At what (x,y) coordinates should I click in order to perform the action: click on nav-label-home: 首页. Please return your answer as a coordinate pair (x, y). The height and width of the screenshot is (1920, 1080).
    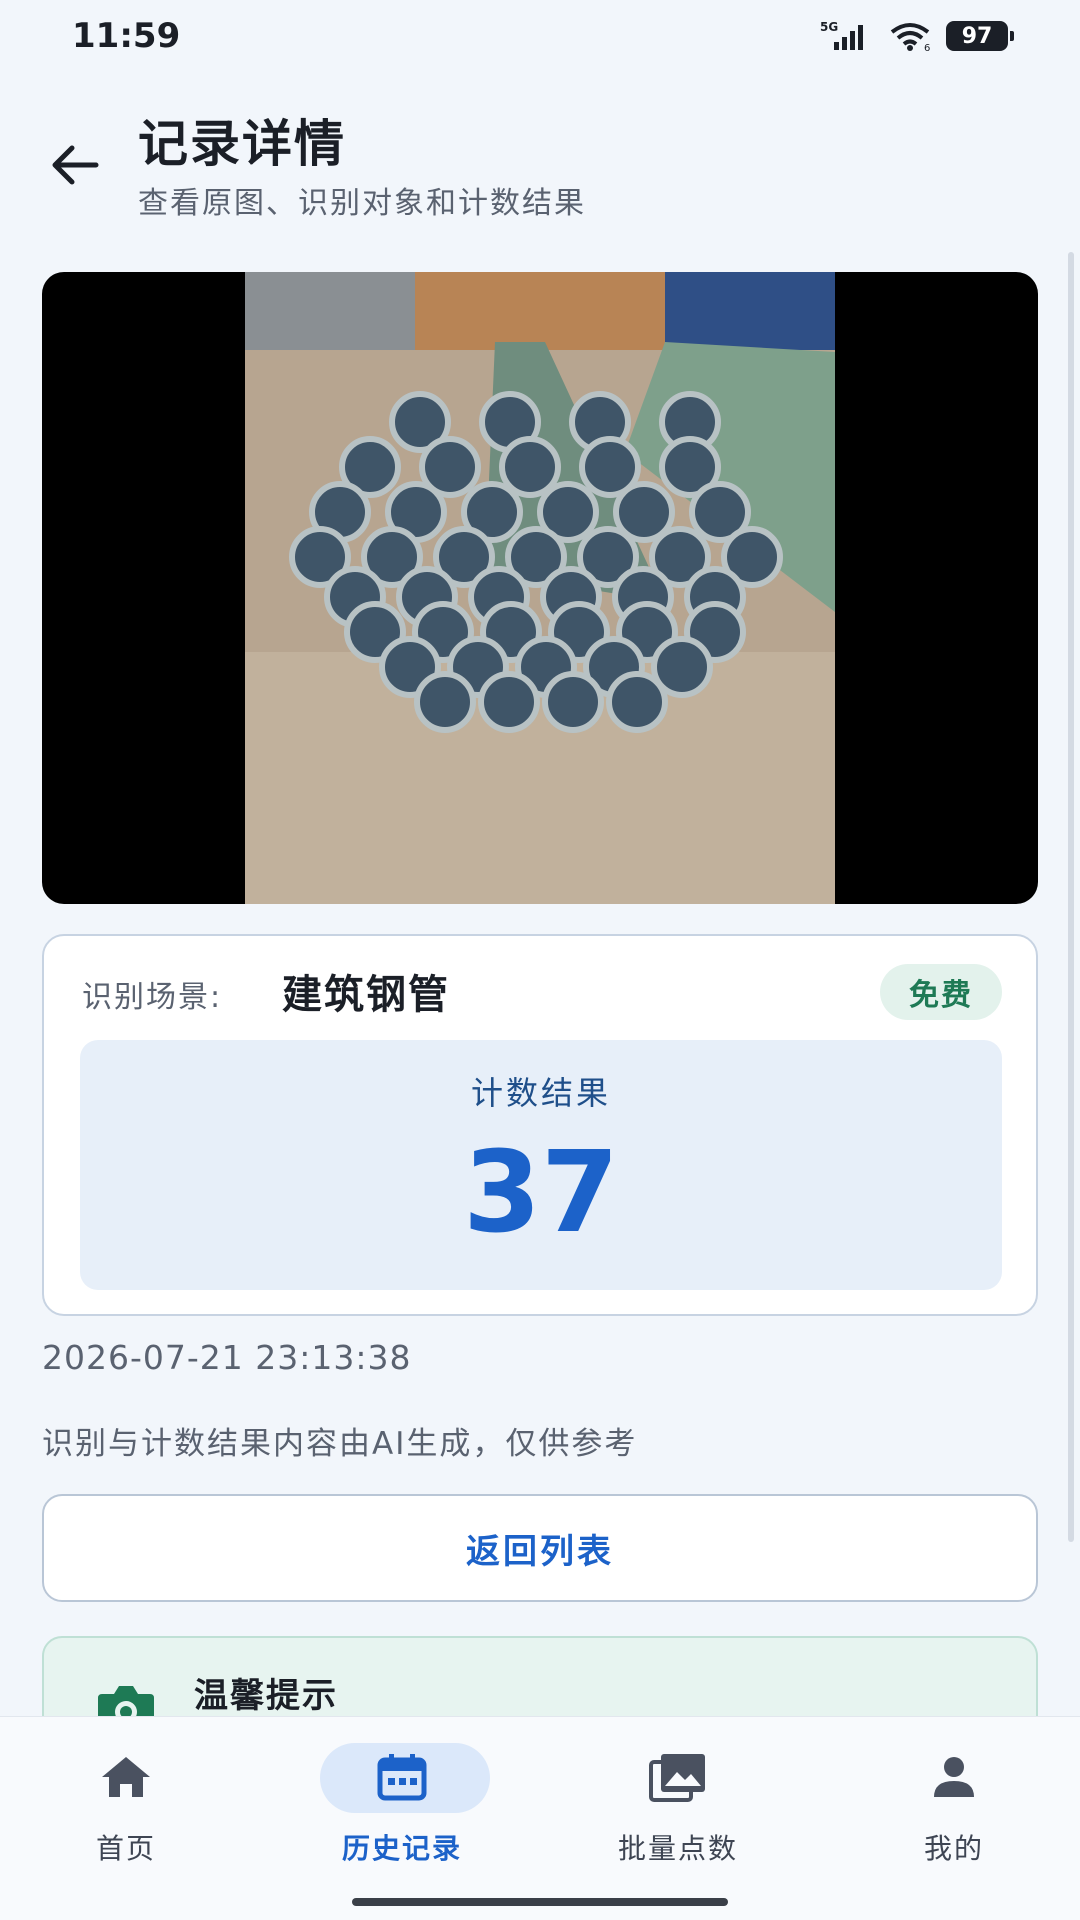
    Looking at the image, I should click on (125, 1848).